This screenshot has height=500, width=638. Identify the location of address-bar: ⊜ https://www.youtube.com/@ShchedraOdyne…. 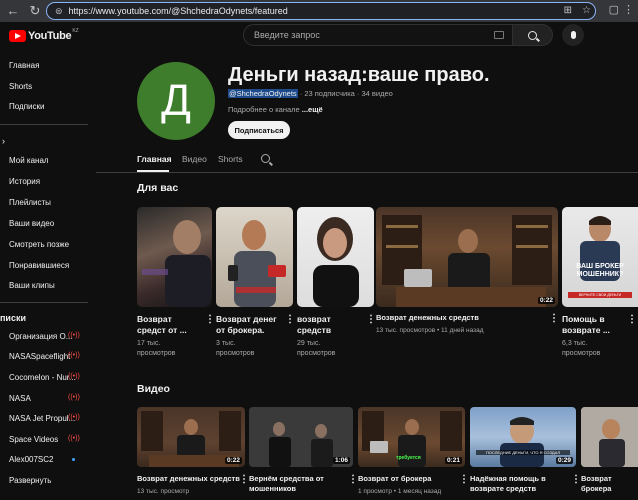
(321, 11).